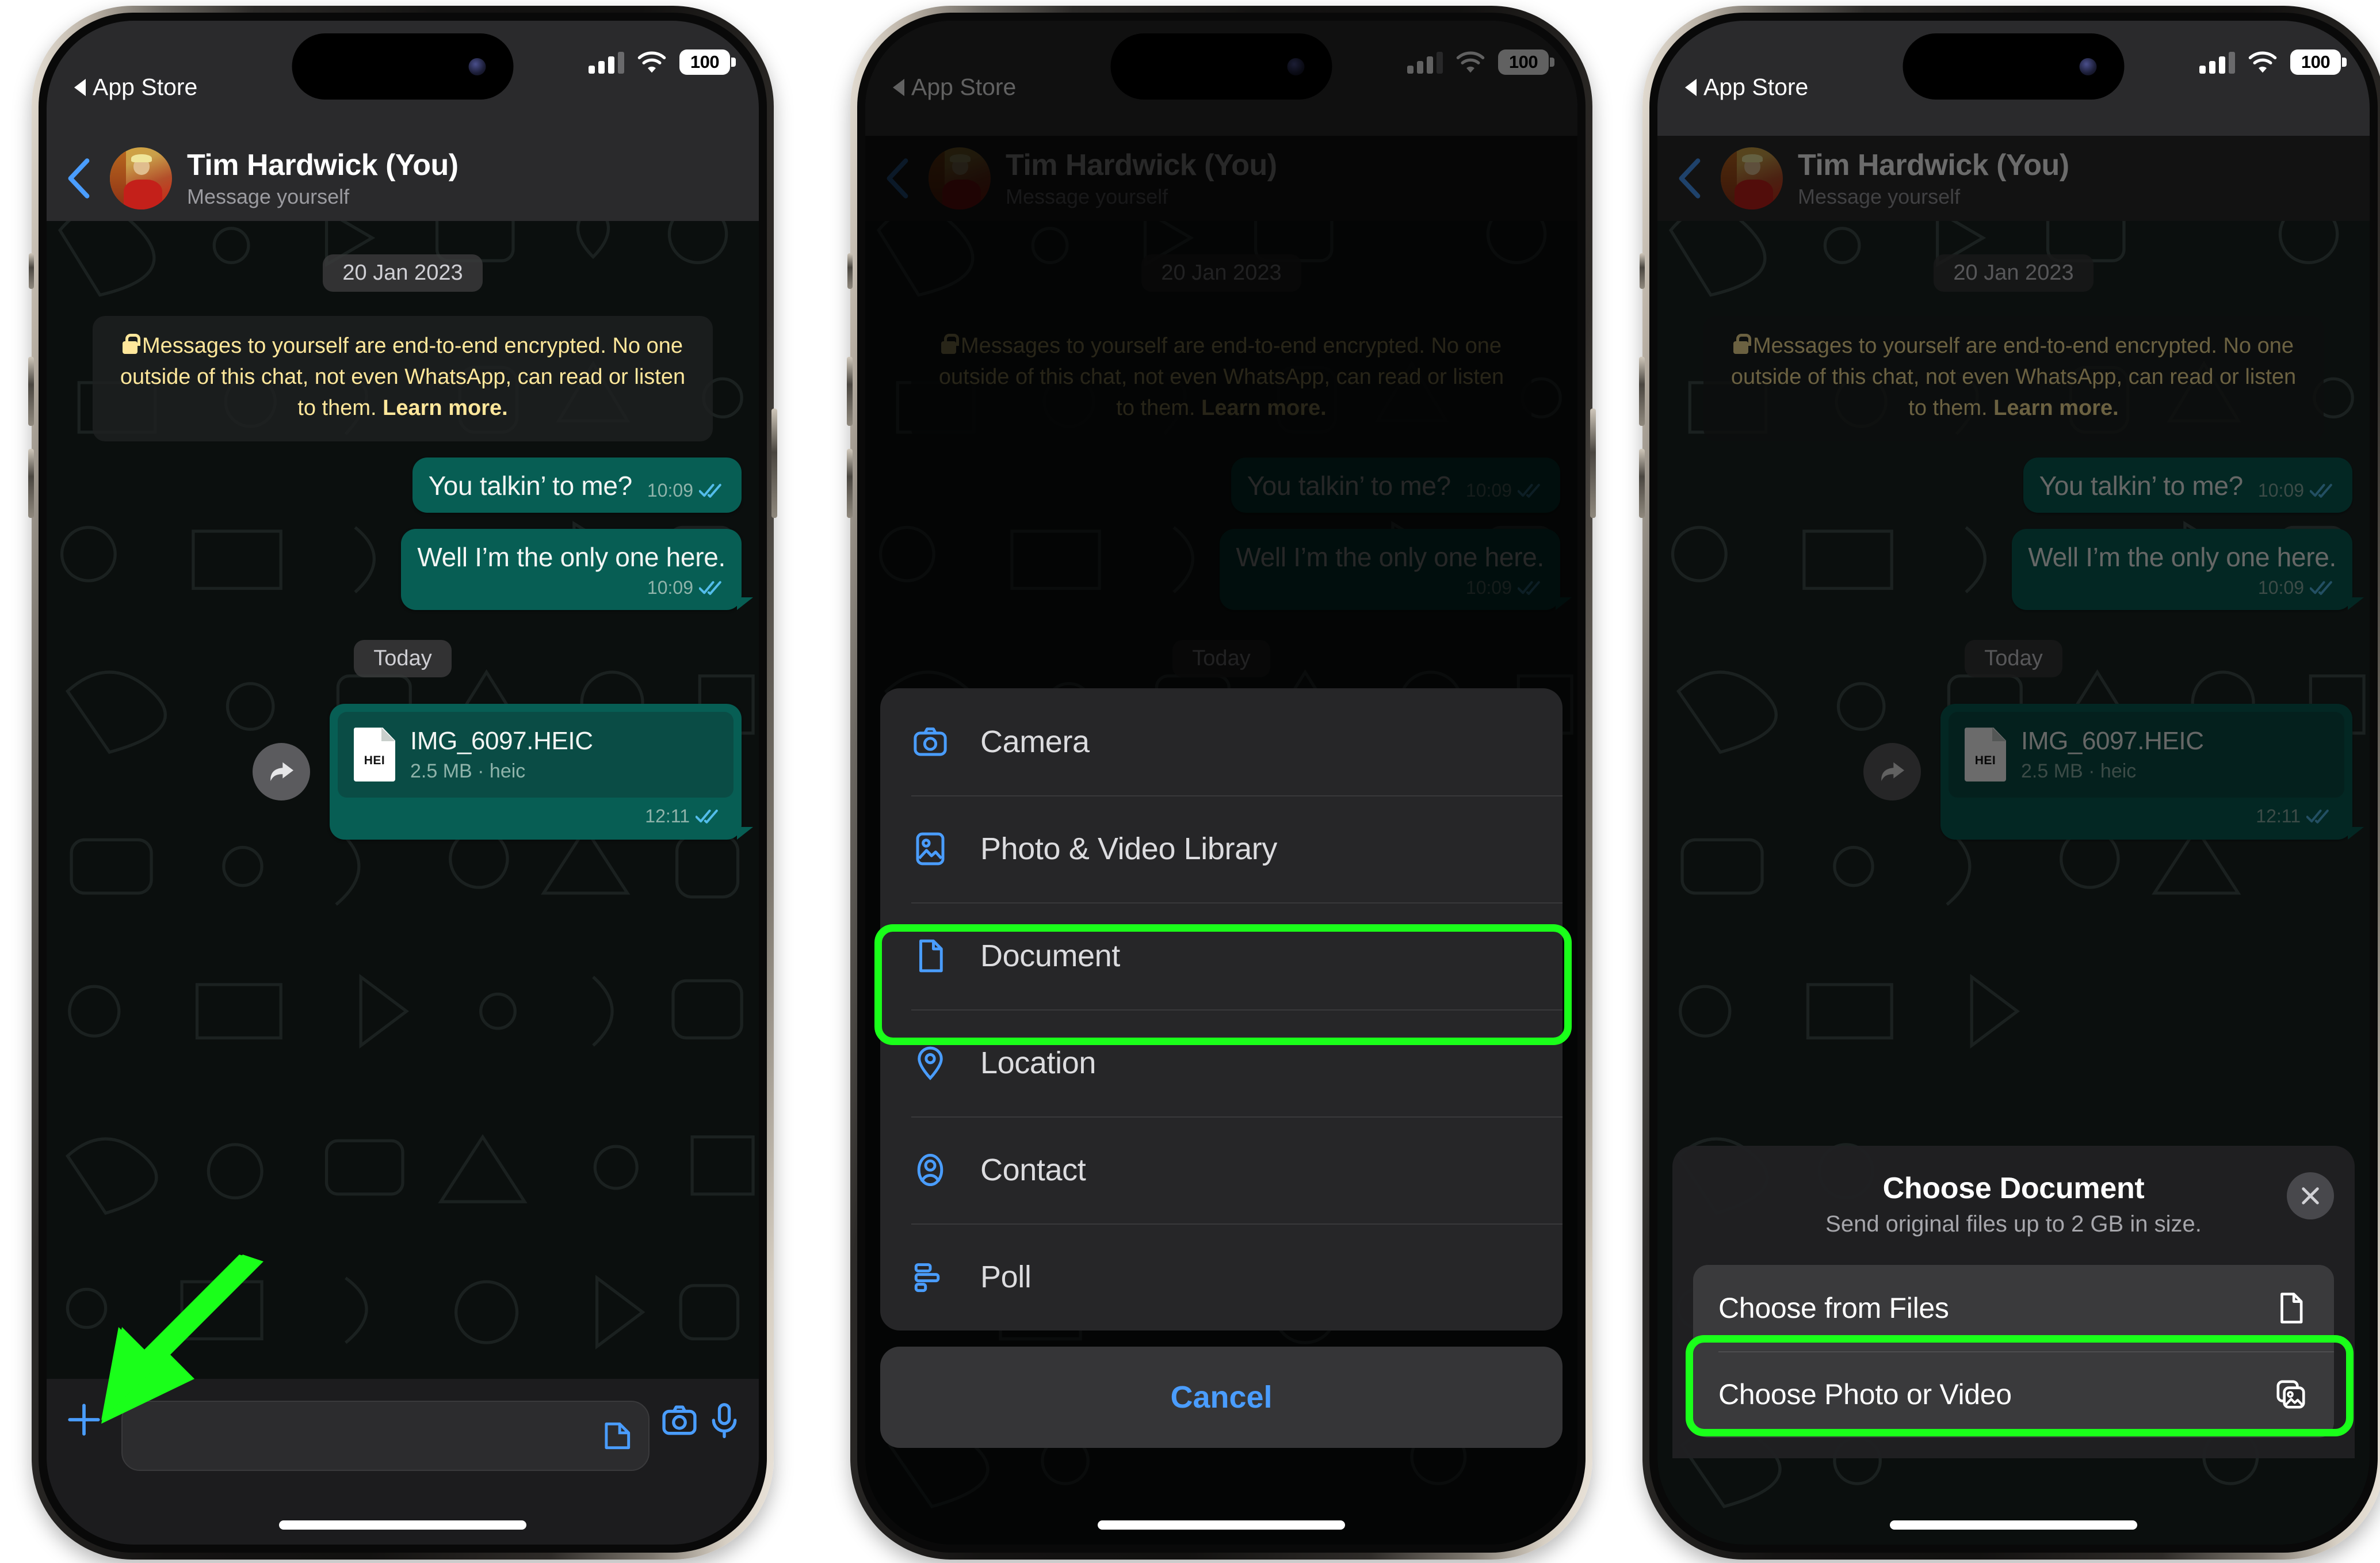 Image resolution: width=2380 pixels, height=1563 pixels. I want to click on page-title: Tim Hardwick (You), so click(1934, 165).